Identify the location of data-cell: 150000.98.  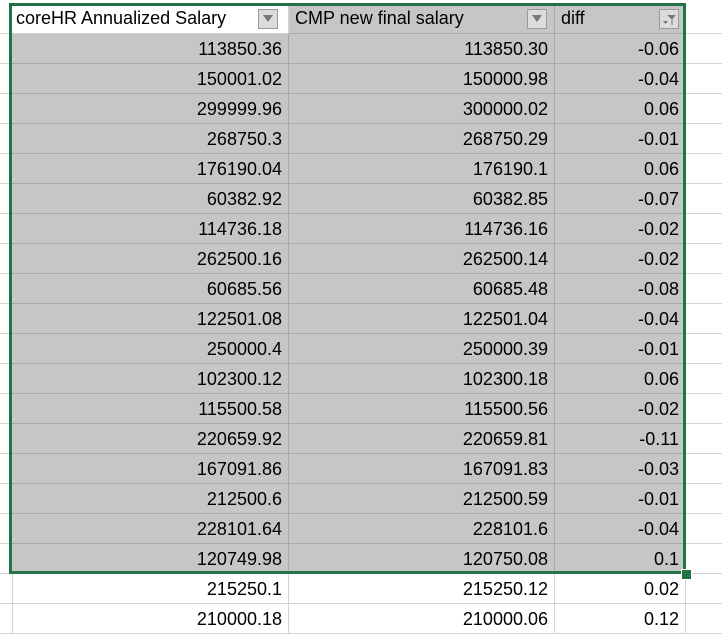
(422, 79).